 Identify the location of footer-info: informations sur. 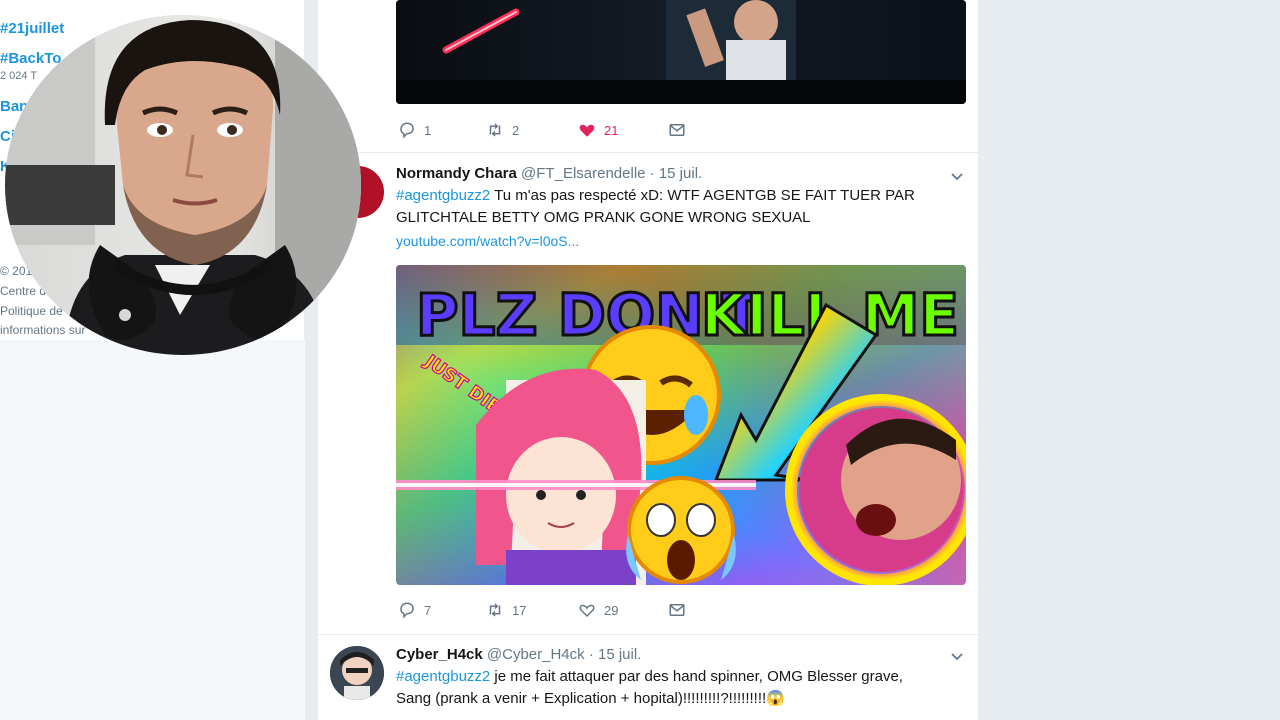
(42, 330).